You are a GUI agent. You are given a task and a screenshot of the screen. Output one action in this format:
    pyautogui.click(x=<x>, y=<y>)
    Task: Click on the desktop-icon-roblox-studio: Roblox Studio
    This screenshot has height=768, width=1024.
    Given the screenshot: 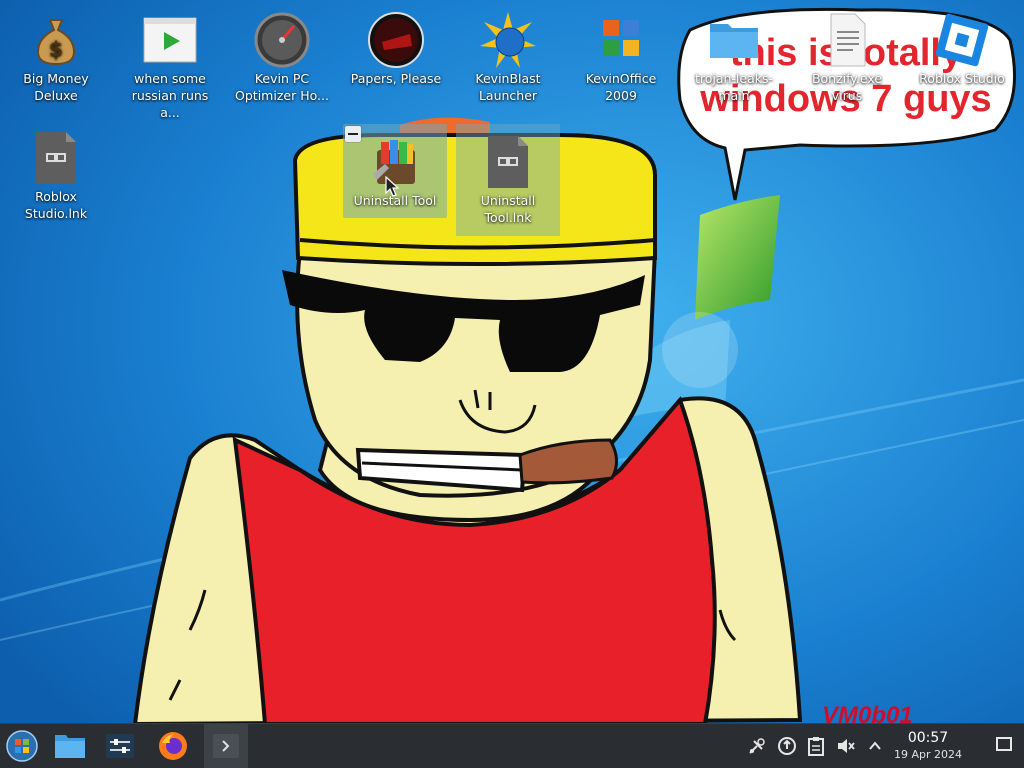 What is the action you would take?
    pyautogui.click(x=962, y=44)
    